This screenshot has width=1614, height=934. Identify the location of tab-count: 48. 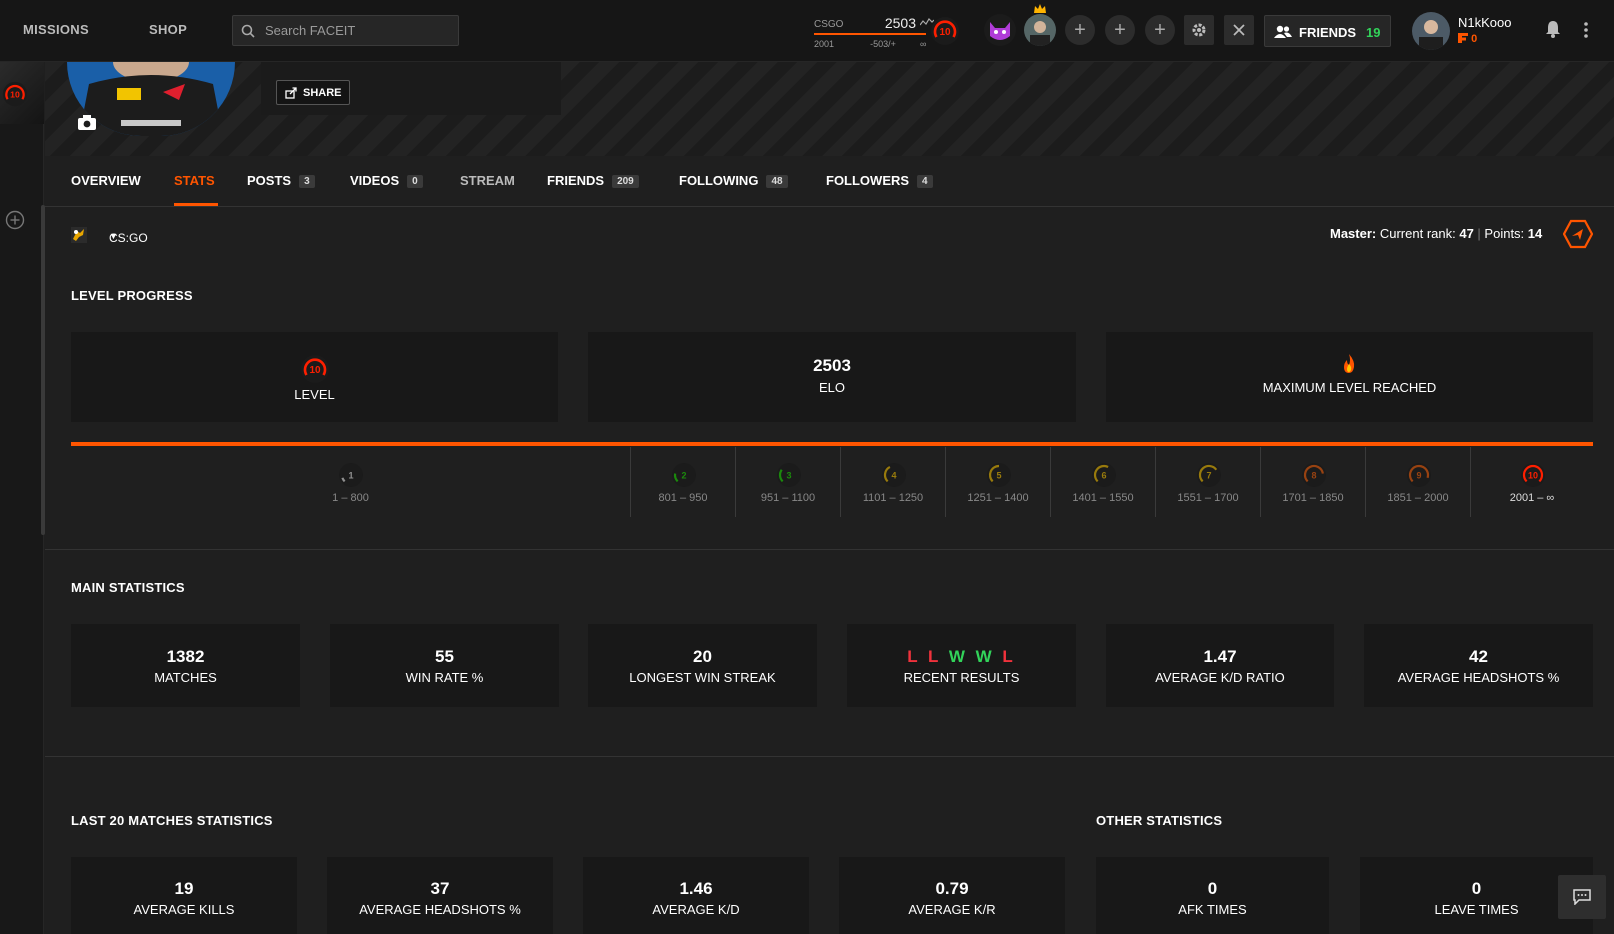
(777, 181).